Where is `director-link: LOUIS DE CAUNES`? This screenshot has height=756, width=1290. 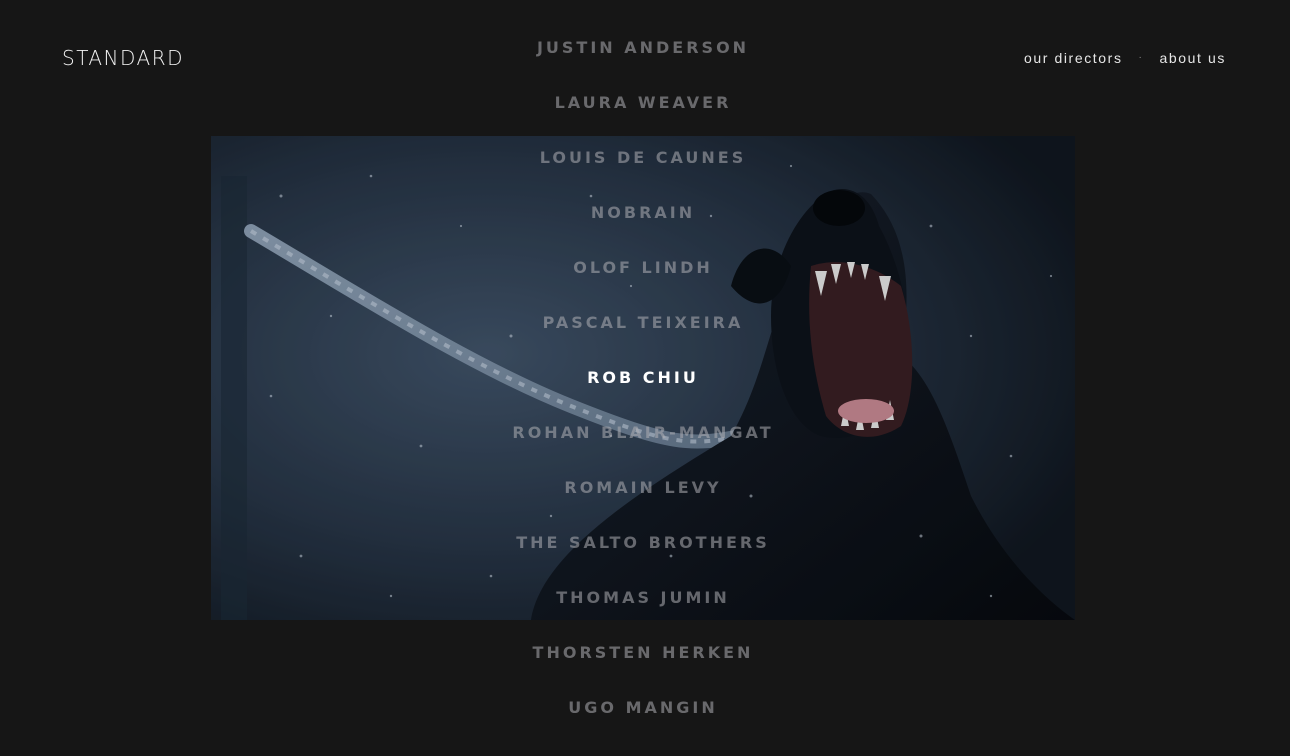 director-link: LOUIS DE CAUNES is located at coordinates (643, 158).